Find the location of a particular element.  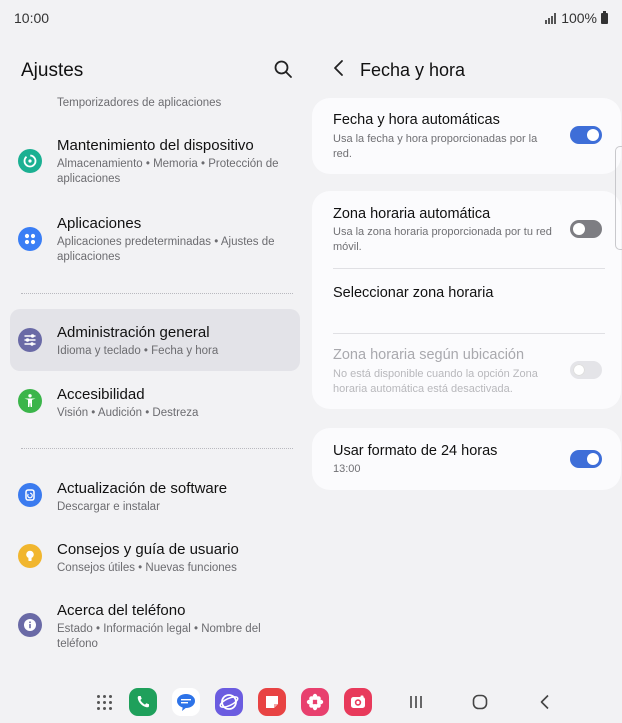

internet-app-icon is located at coordinates (229, 702).